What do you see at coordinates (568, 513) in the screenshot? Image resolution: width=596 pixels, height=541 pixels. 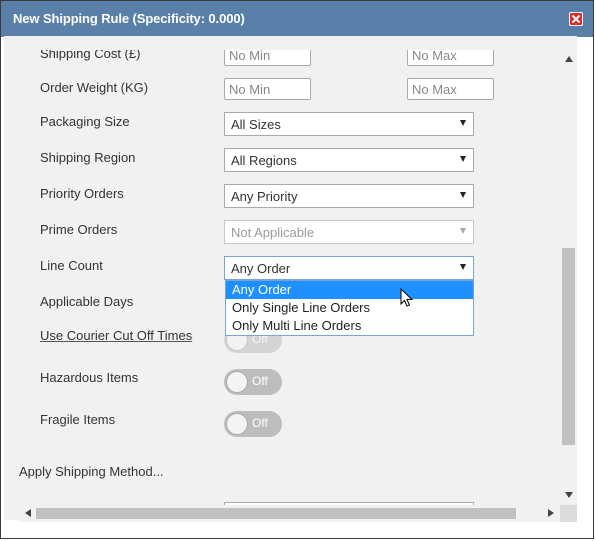 I see `scrollbar-corner` at bounding box center [568, 513].